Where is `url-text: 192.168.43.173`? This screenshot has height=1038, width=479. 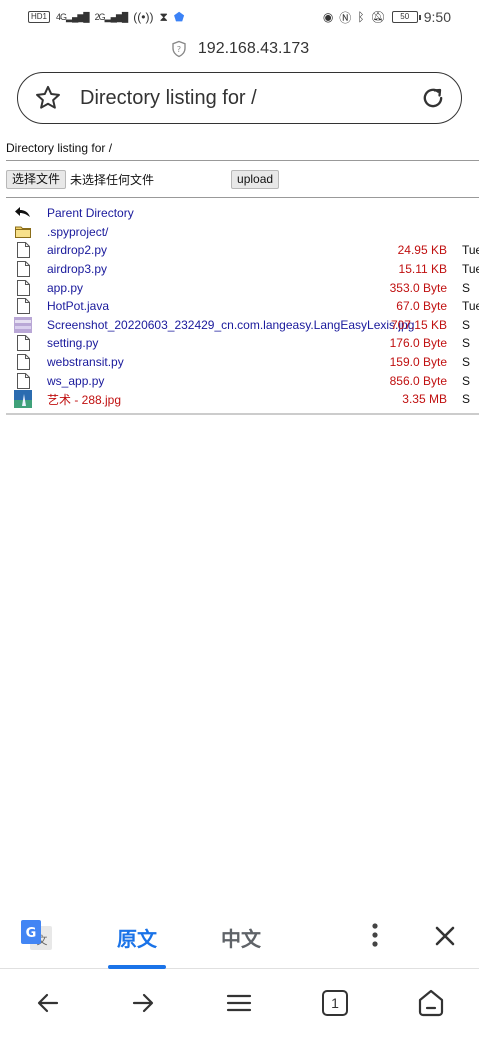
url-text: 192.168.43.173 is located at coordinates (253, 49).